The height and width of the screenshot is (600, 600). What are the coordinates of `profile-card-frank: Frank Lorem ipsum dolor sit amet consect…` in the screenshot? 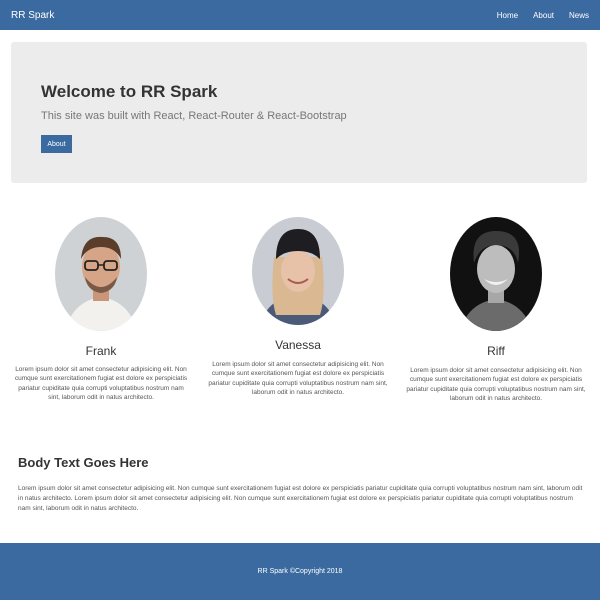 It's located at (101, 310).